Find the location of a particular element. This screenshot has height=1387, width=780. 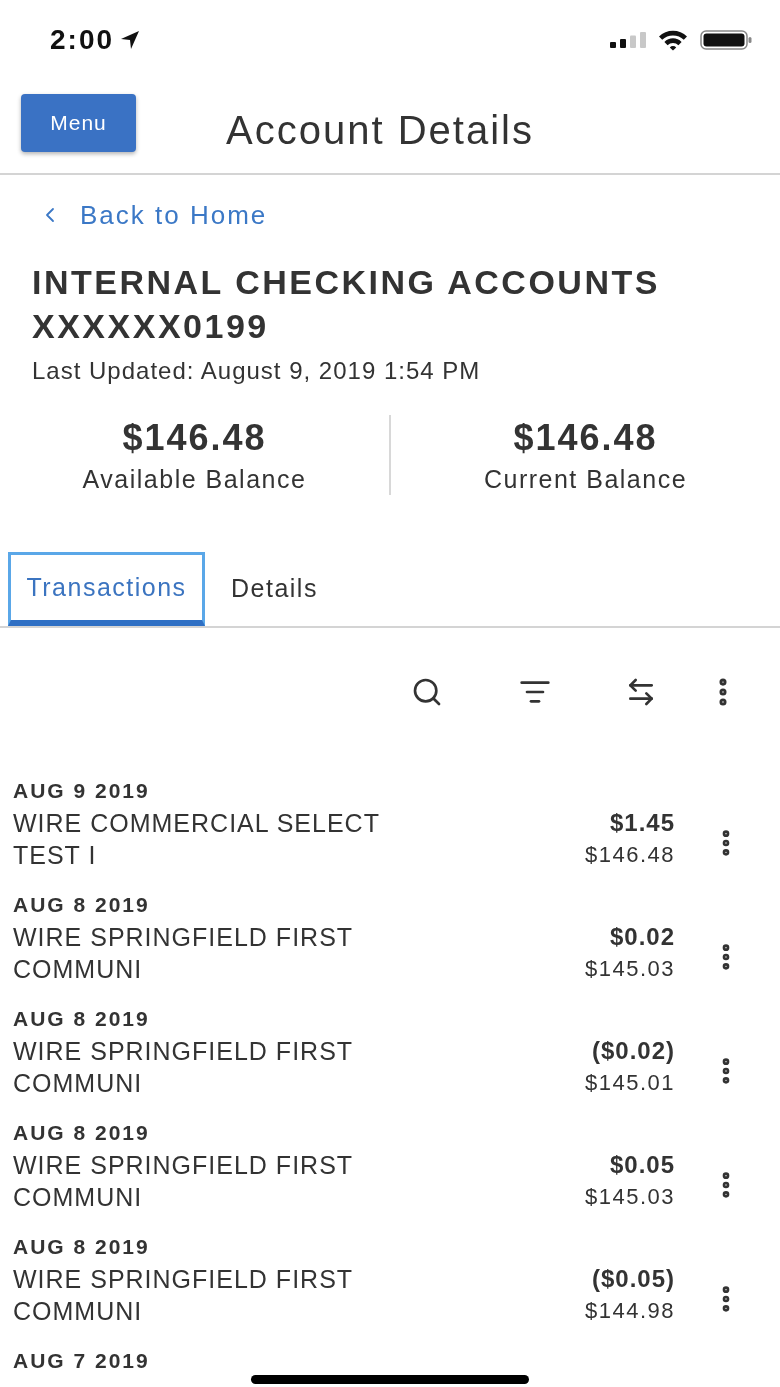

transaction-amount: $0.05 is located at coordinates (642, 1165).